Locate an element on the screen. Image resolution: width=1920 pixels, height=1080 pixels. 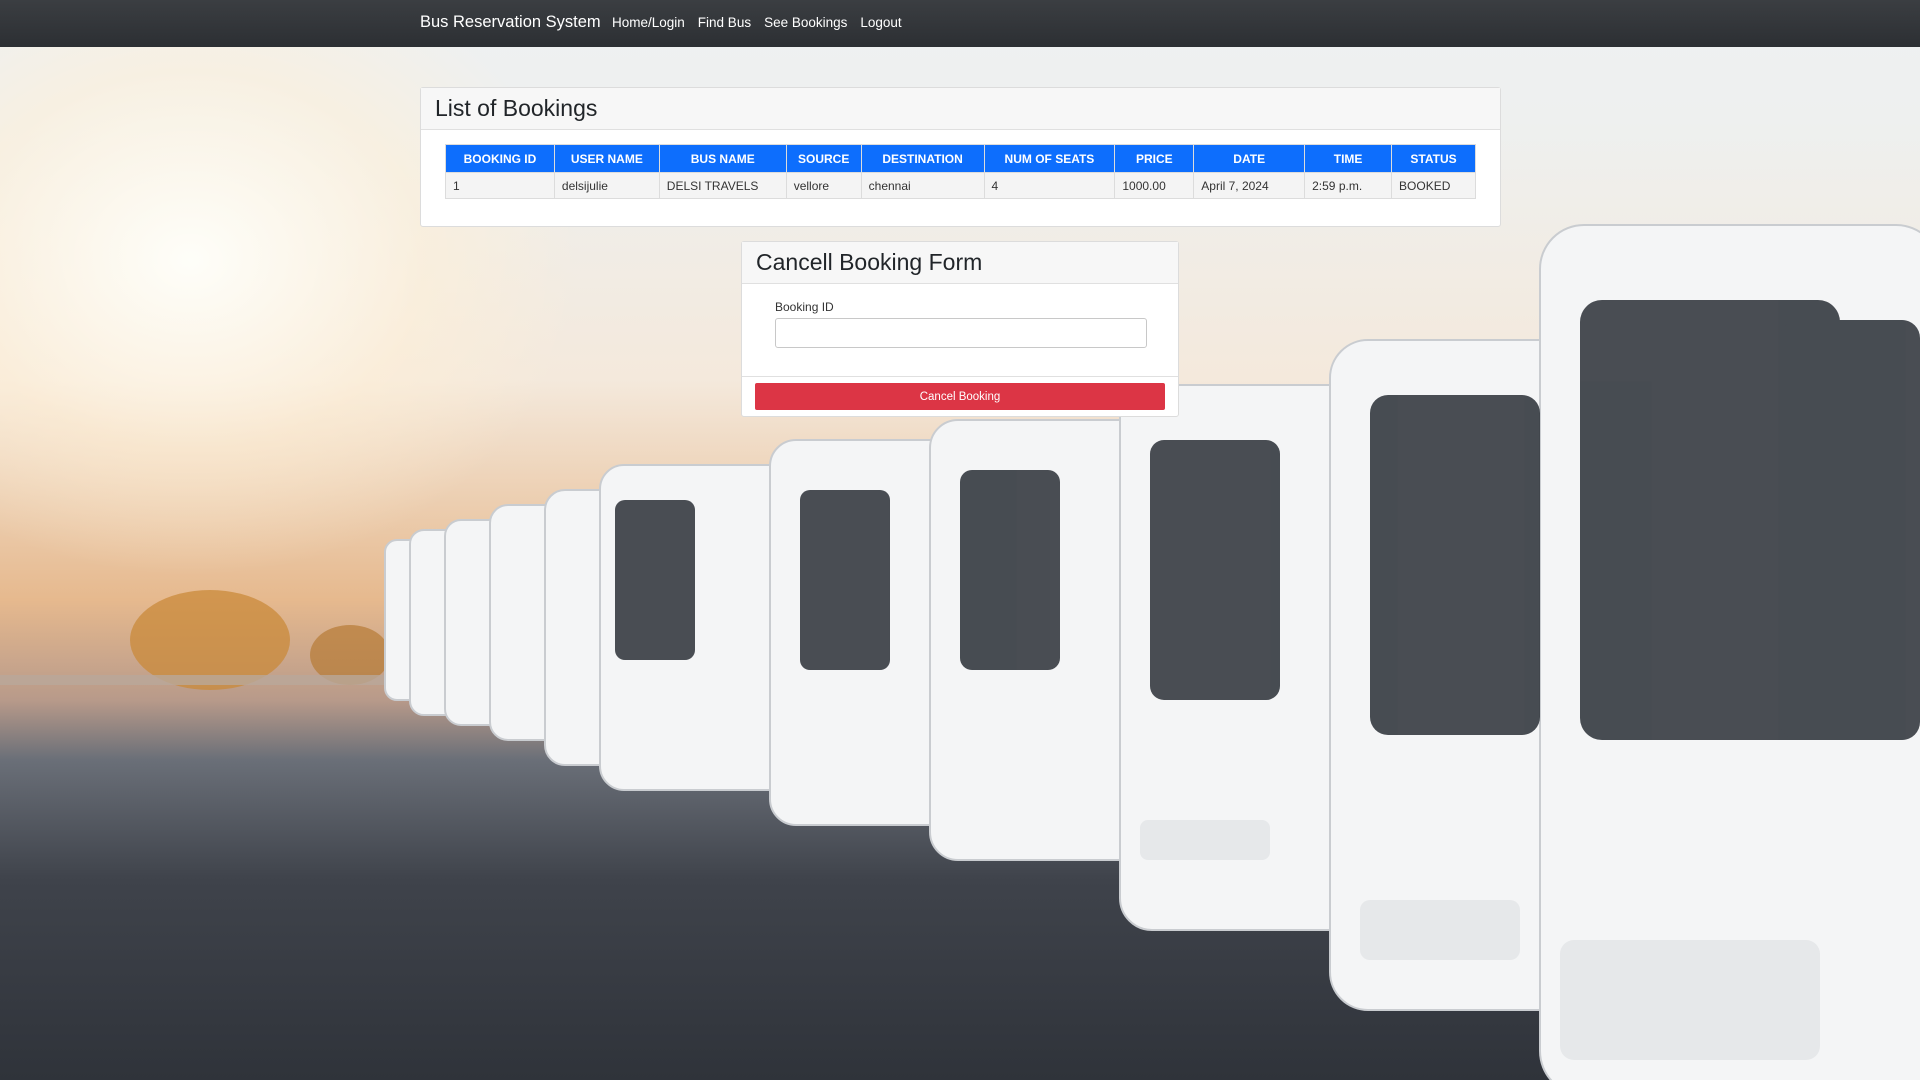
cell-source: vellore is located at coordinates (823, 185).